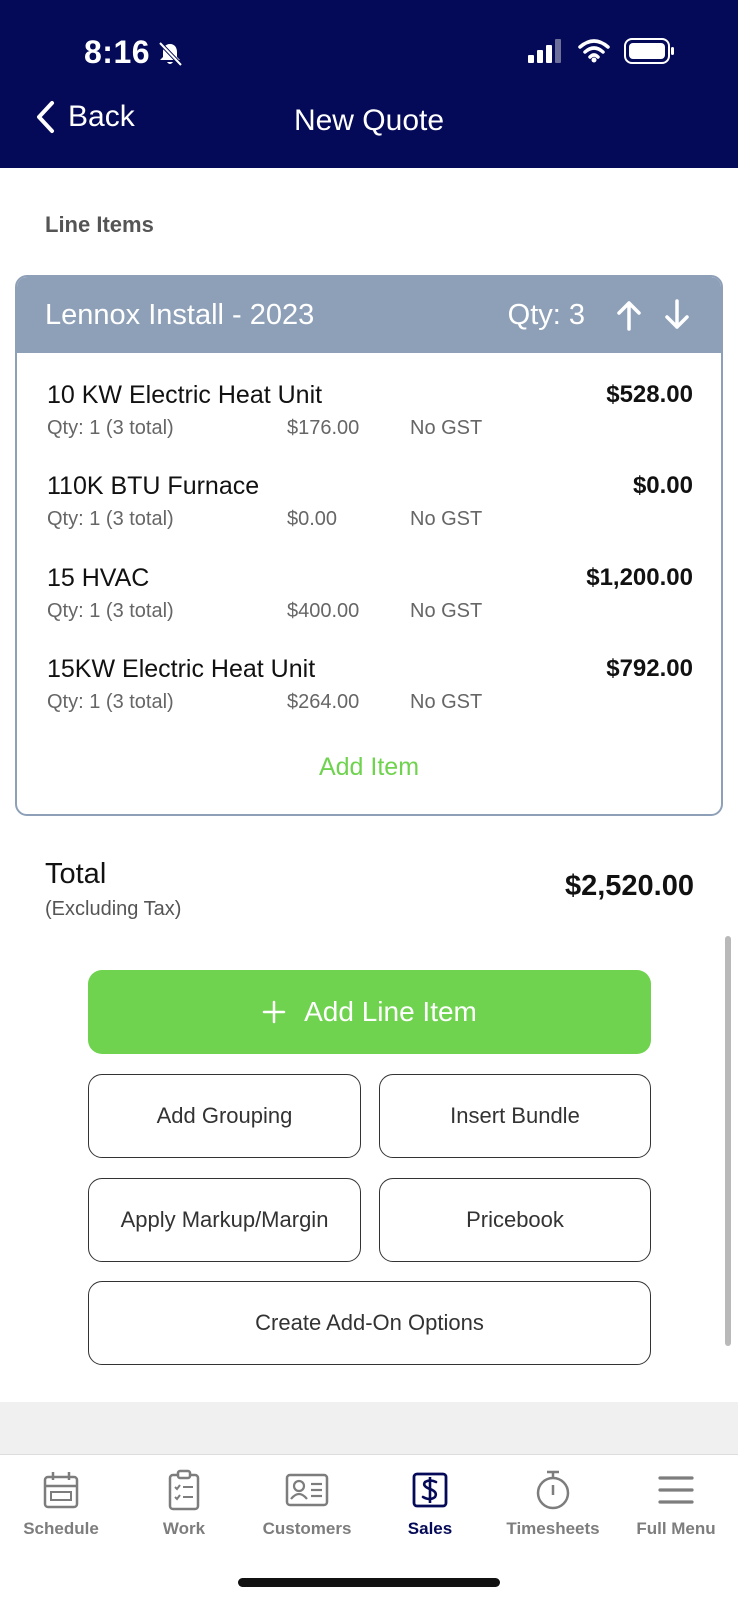  I want to click on hamburger-icon, so click(676, 1490).